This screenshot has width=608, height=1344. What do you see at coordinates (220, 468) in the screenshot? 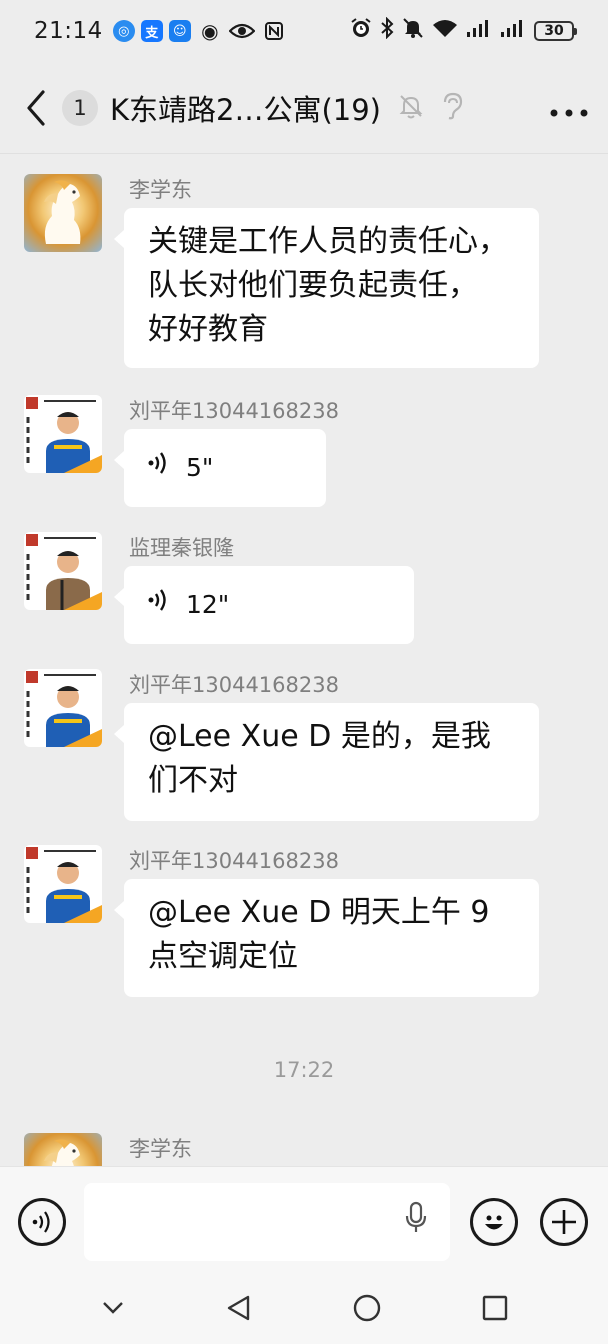
I see `voice-message-bubble: 5"` at bounding box center [220, 468].